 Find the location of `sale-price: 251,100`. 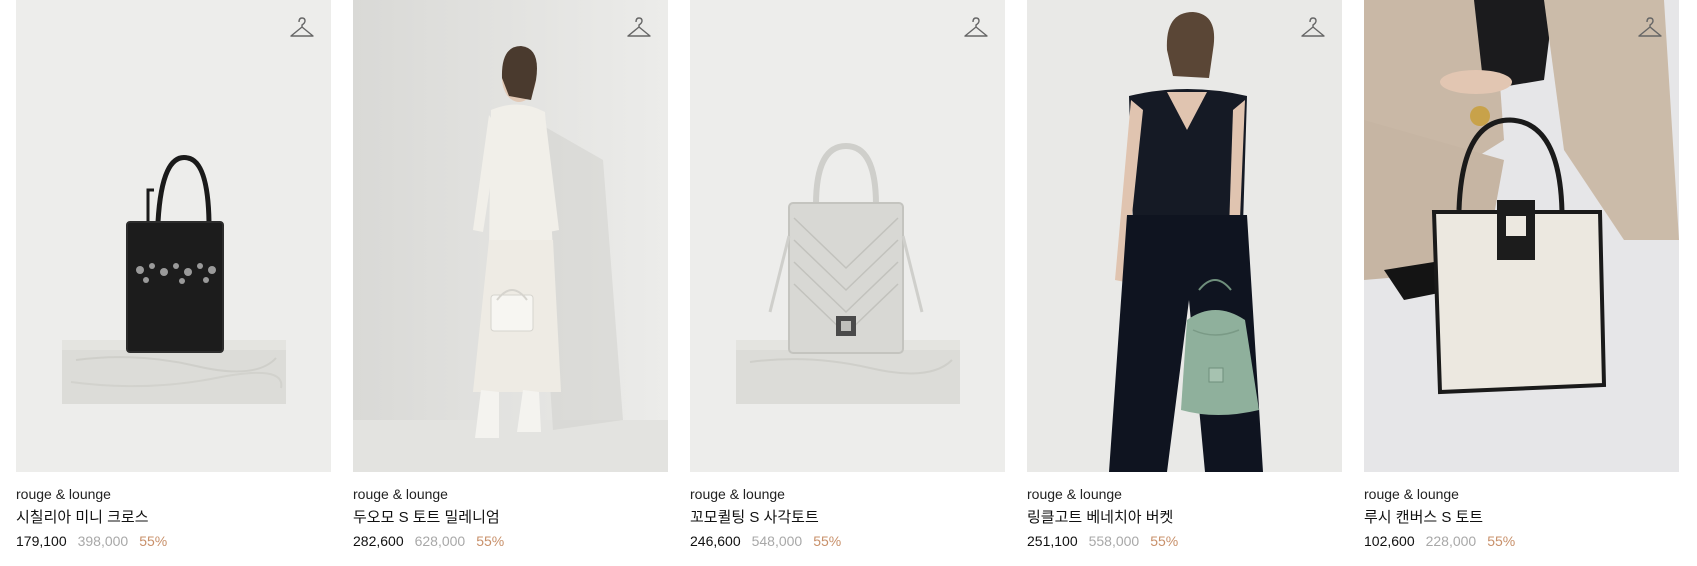

sale-price: 251,100 is located at coordinates (1052, 541).